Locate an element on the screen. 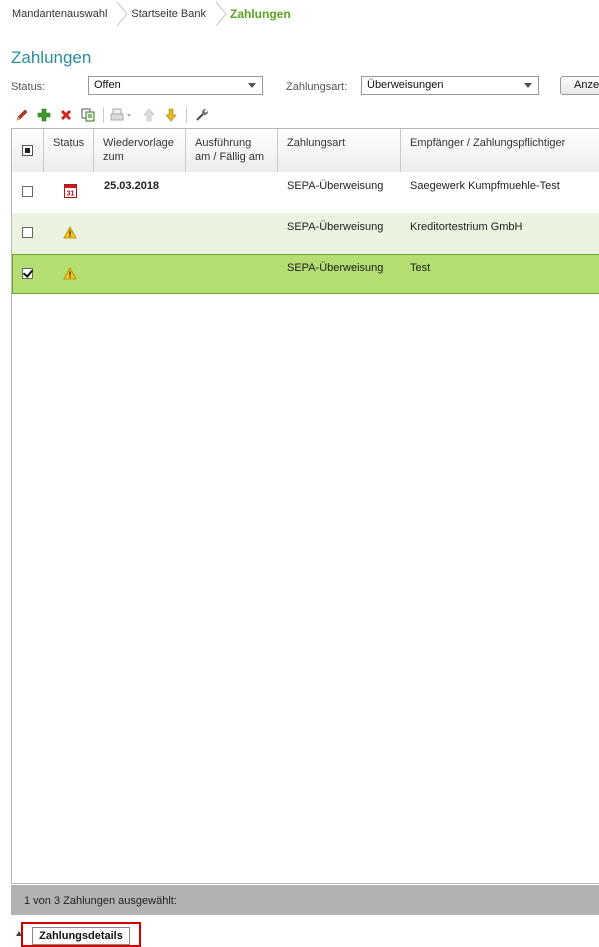 The image size is (599, 947). header-empfaenger: Empfänger / Zahlungspflichtiger is located at coordinates (500, 150).